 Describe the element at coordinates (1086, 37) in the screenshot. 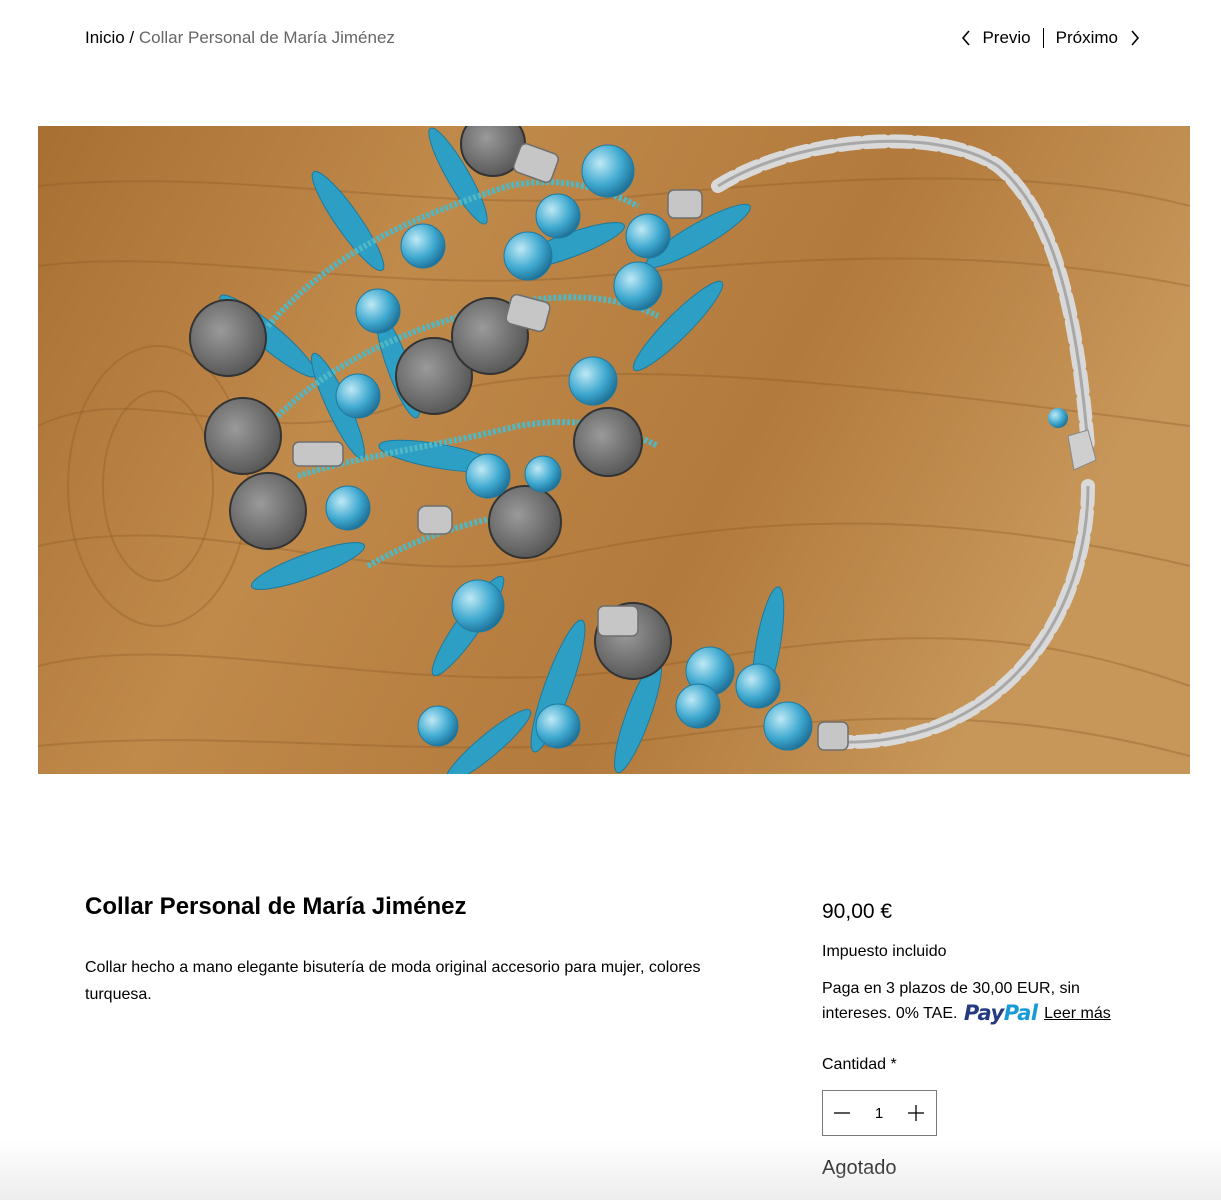

I see `next-label: Próximo` at that location.